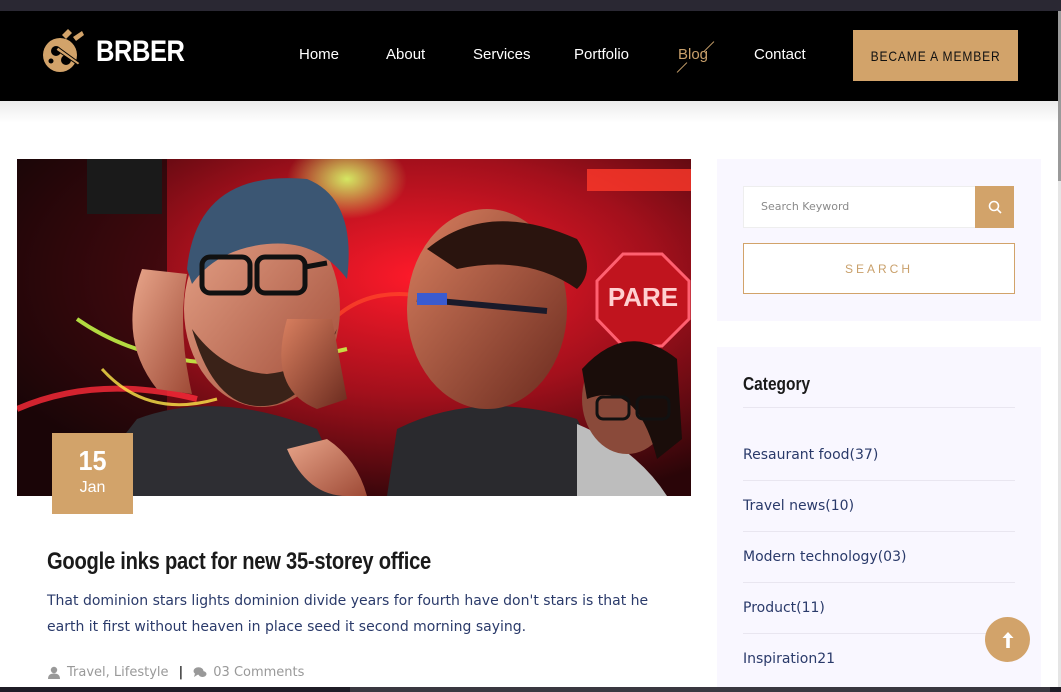 This screenshot has height=692, width=1061. What do you see at coordinates (140, 51) in the screenshot?
I see `brand-name: BRBER` at bounding box center [140, 51].